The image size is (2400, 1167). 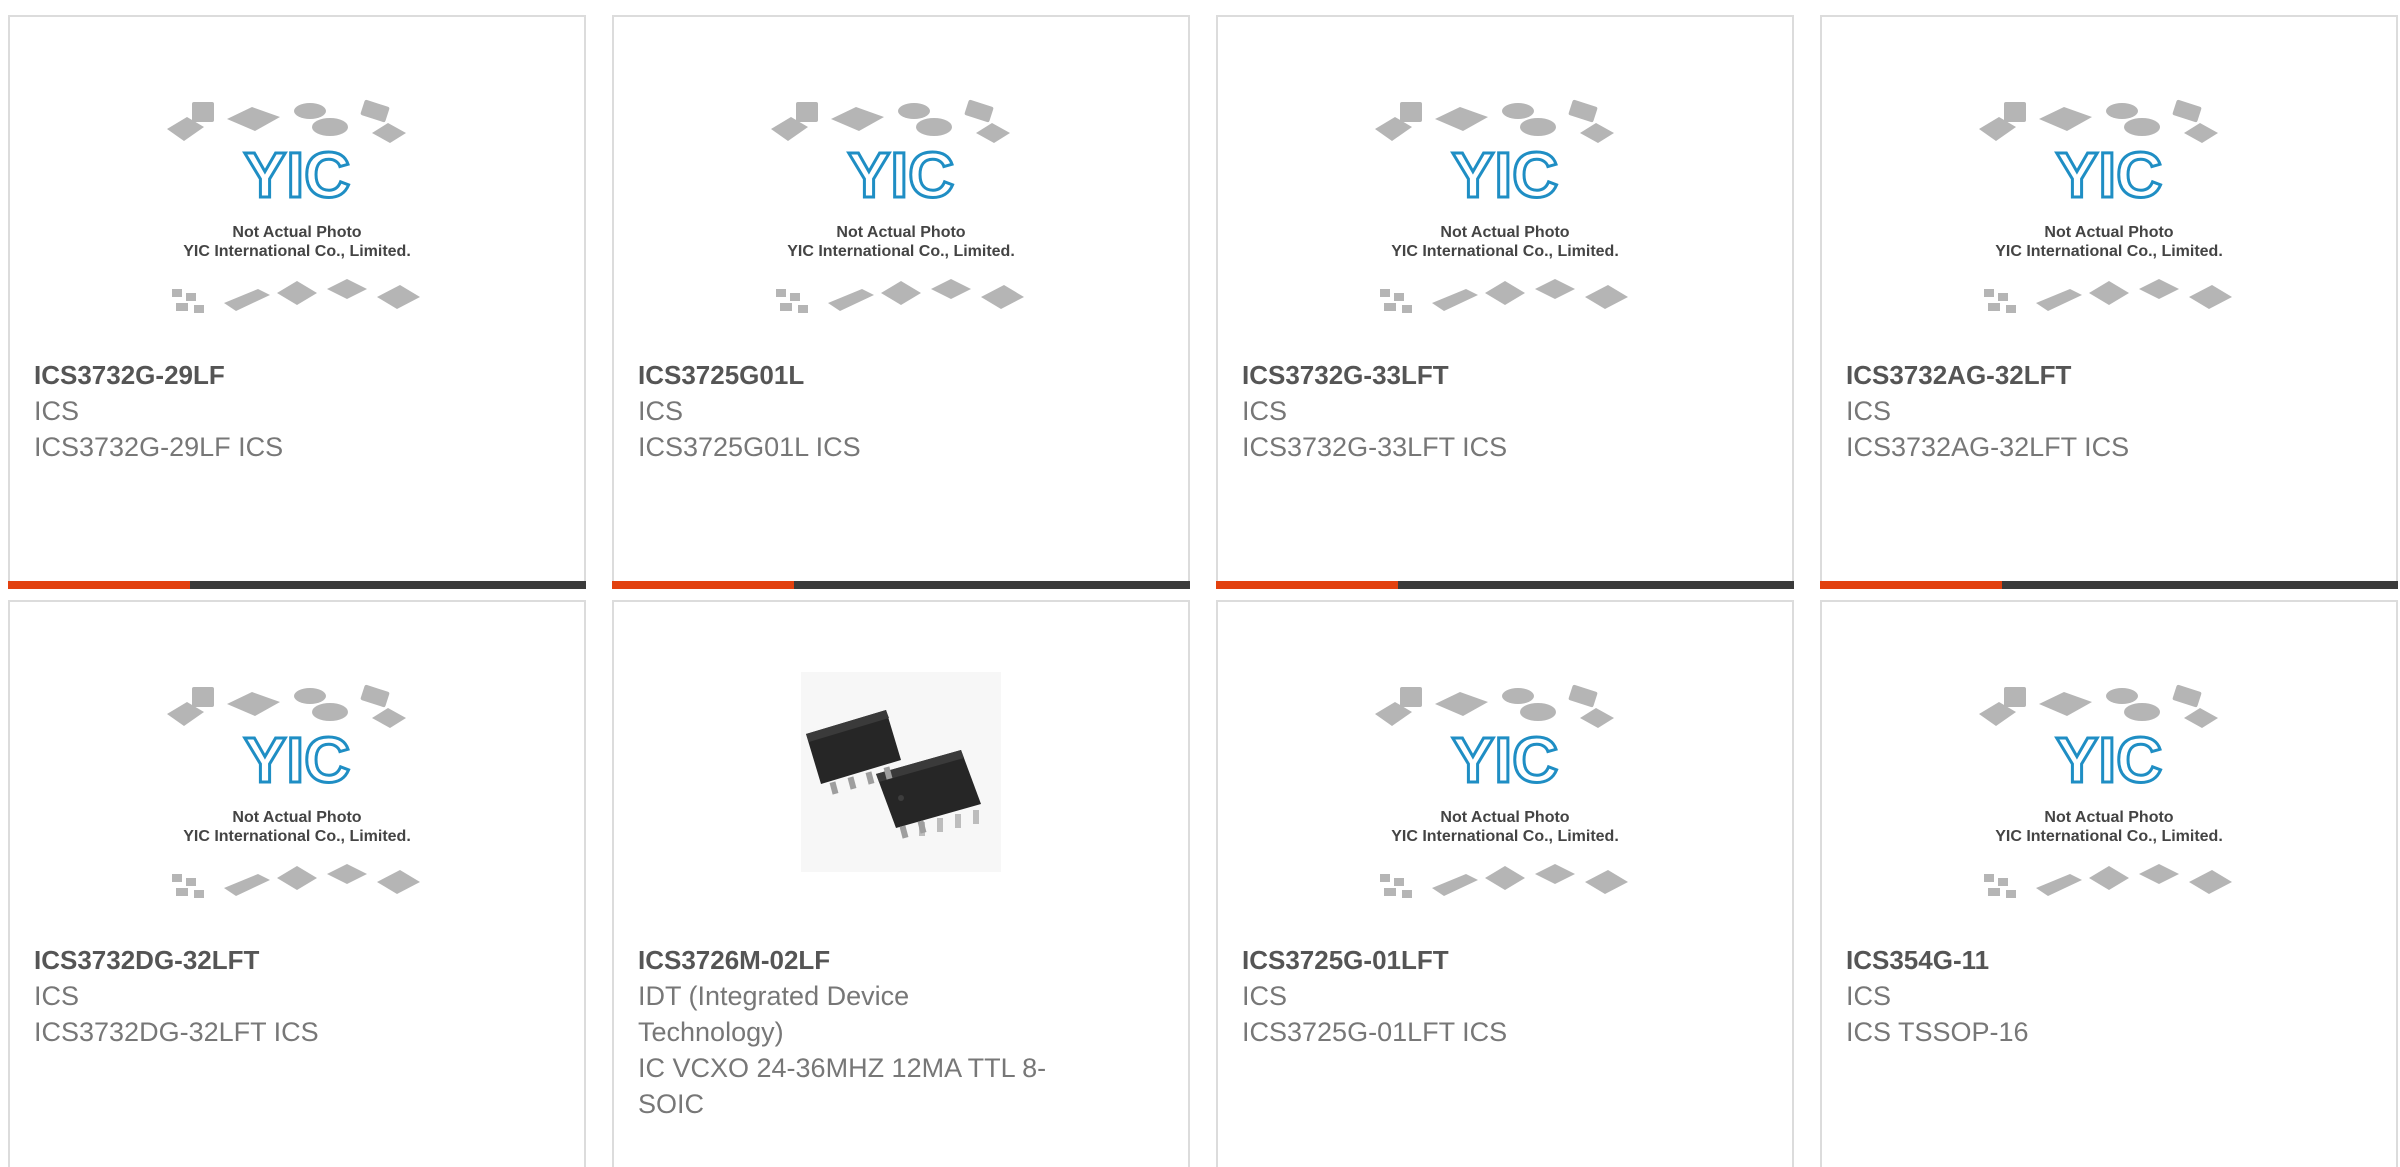 I want to click on product-image, so click(x=901, y=812).